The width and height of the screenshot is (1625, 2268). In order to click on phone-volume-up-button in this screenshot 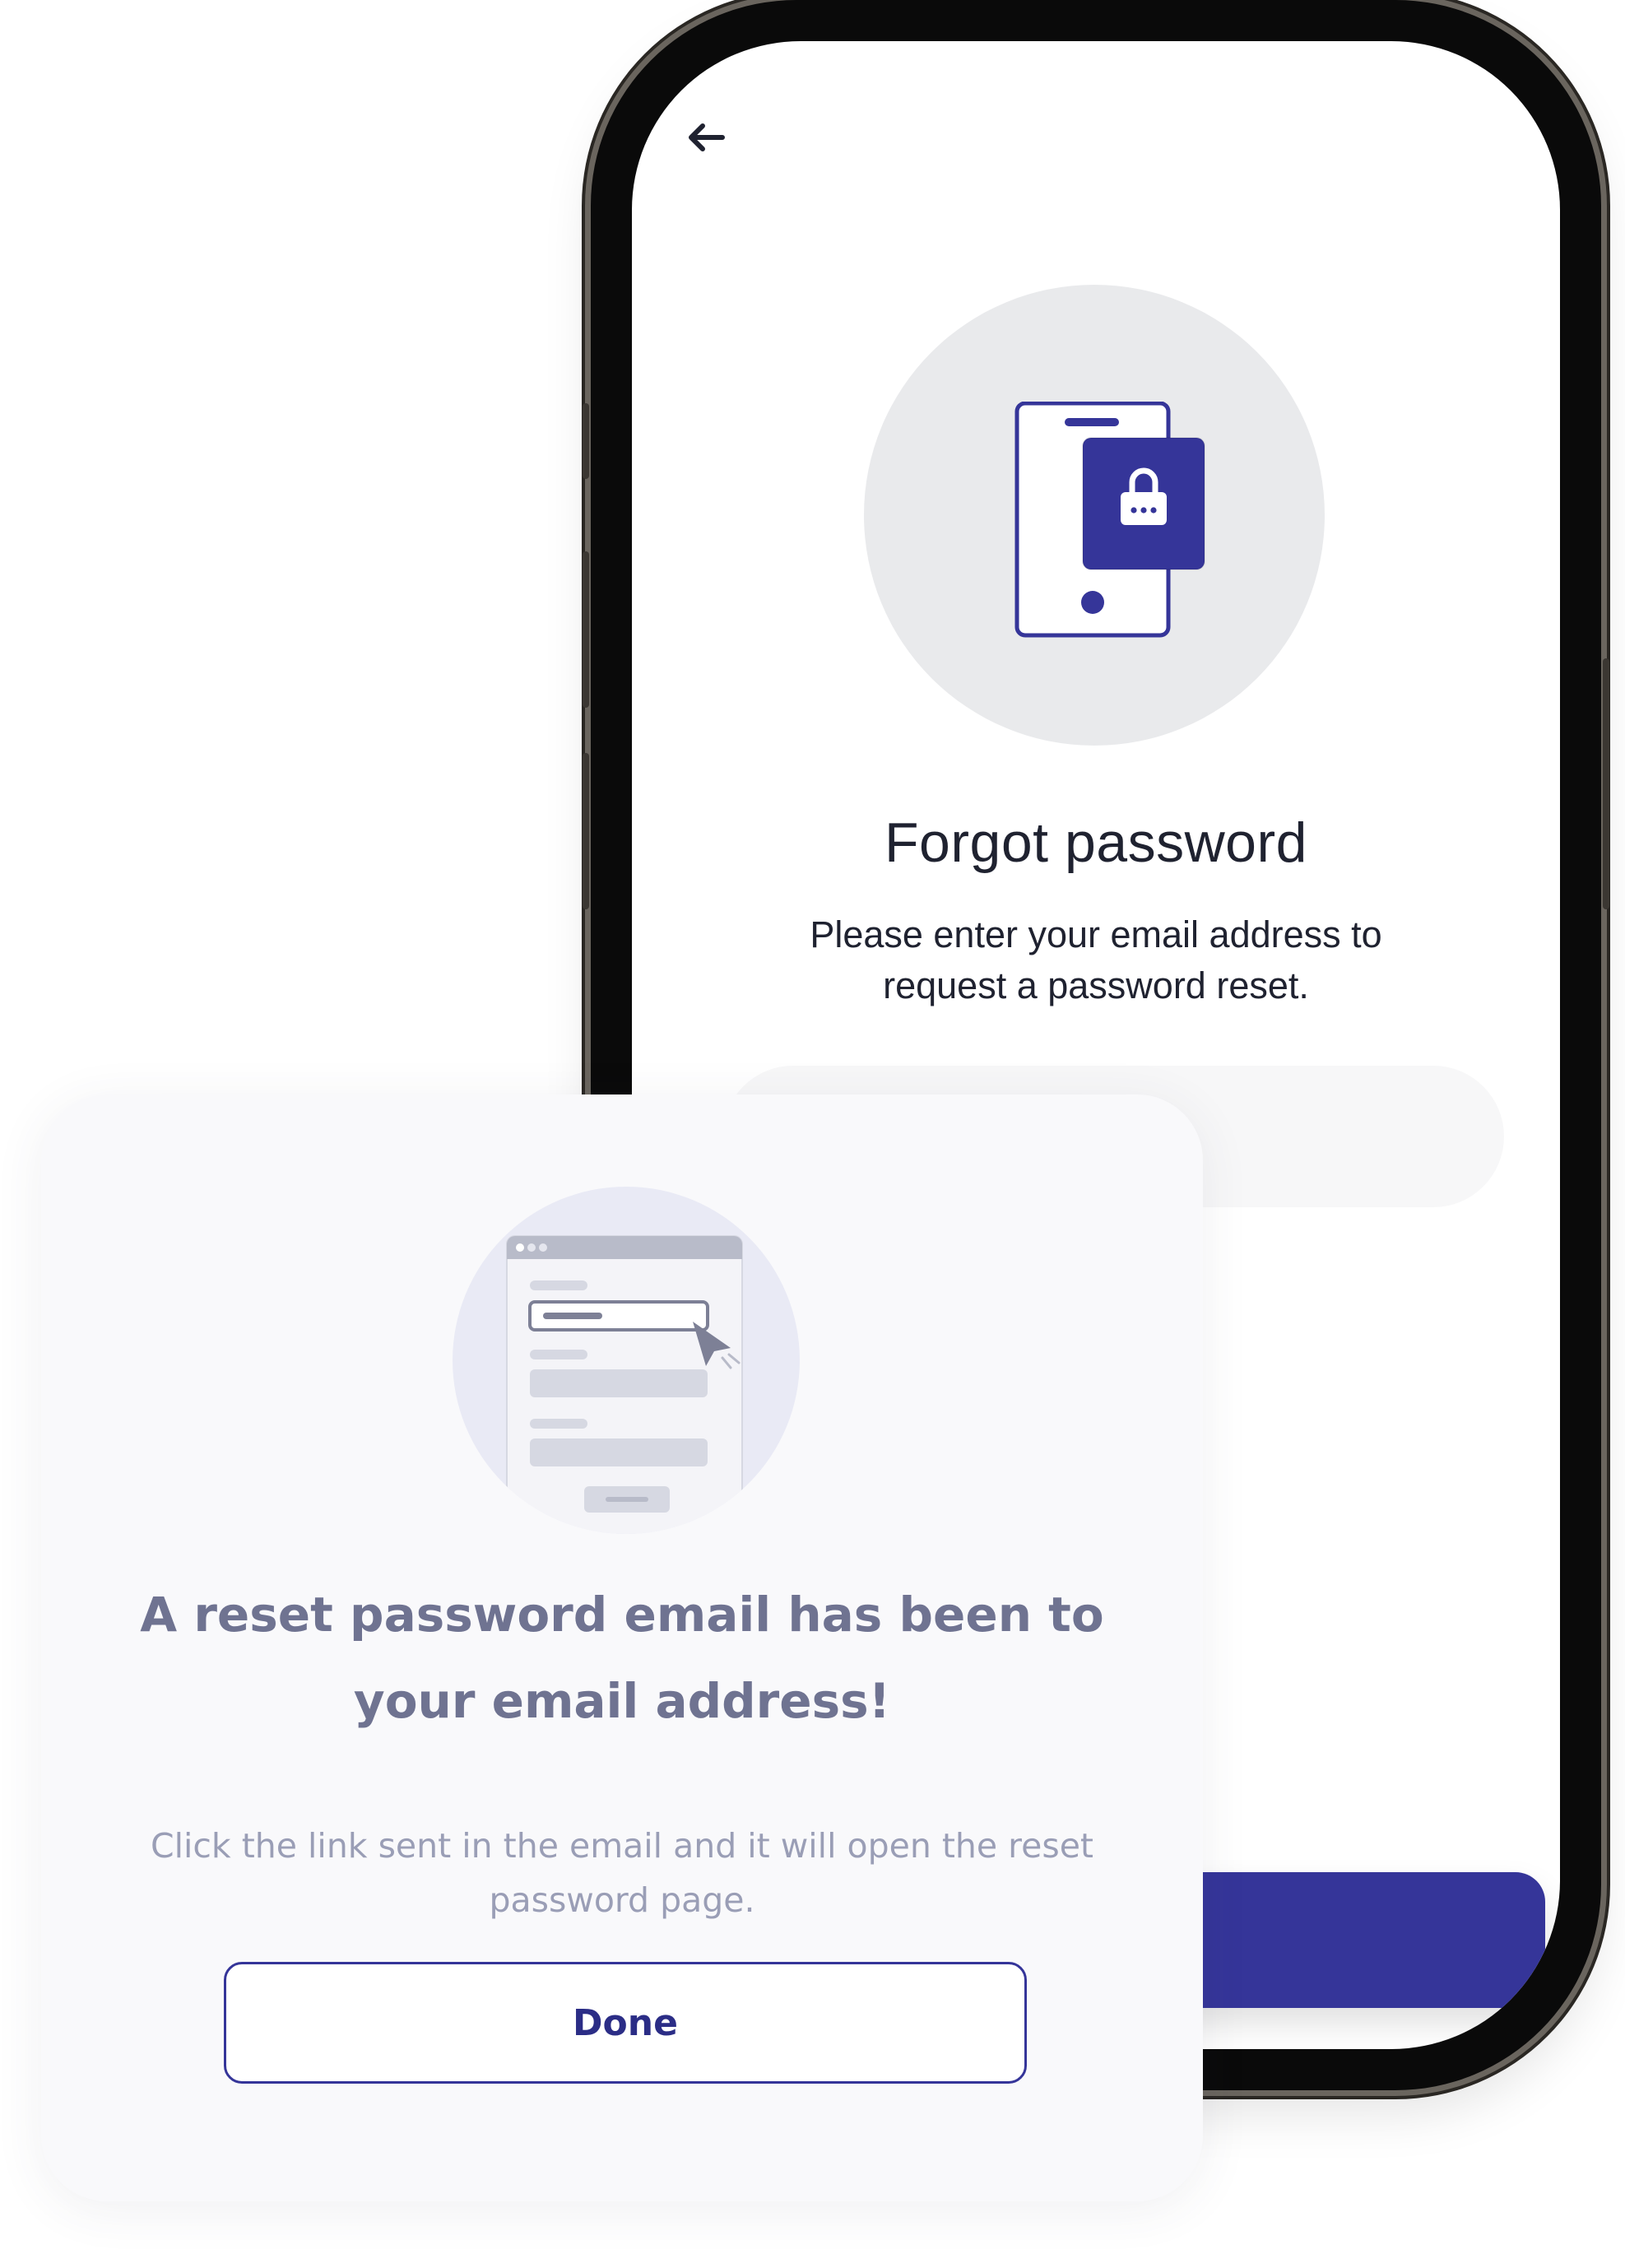, I will do `click(586, 630)`.